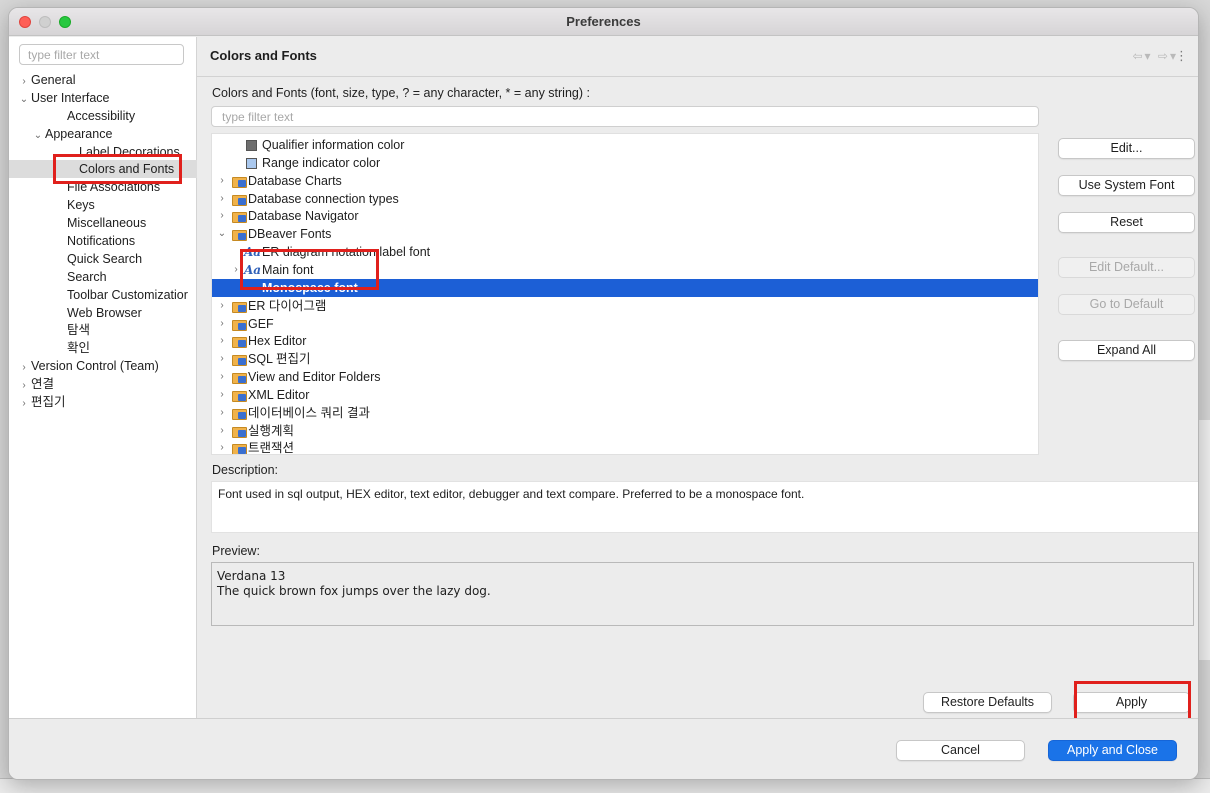 The height and width of the screenshot is (793, 1210). Describe the element at coordinates (1126, 222) in the screenshot. I see `reset-button: Reset` at that location.